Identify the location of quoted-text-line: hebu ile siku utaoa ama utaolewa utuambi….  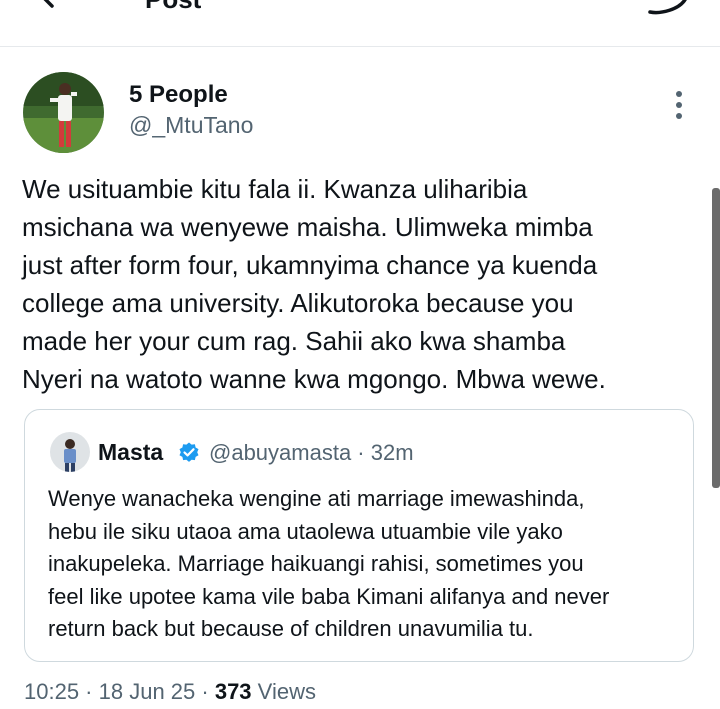
(305, 531).